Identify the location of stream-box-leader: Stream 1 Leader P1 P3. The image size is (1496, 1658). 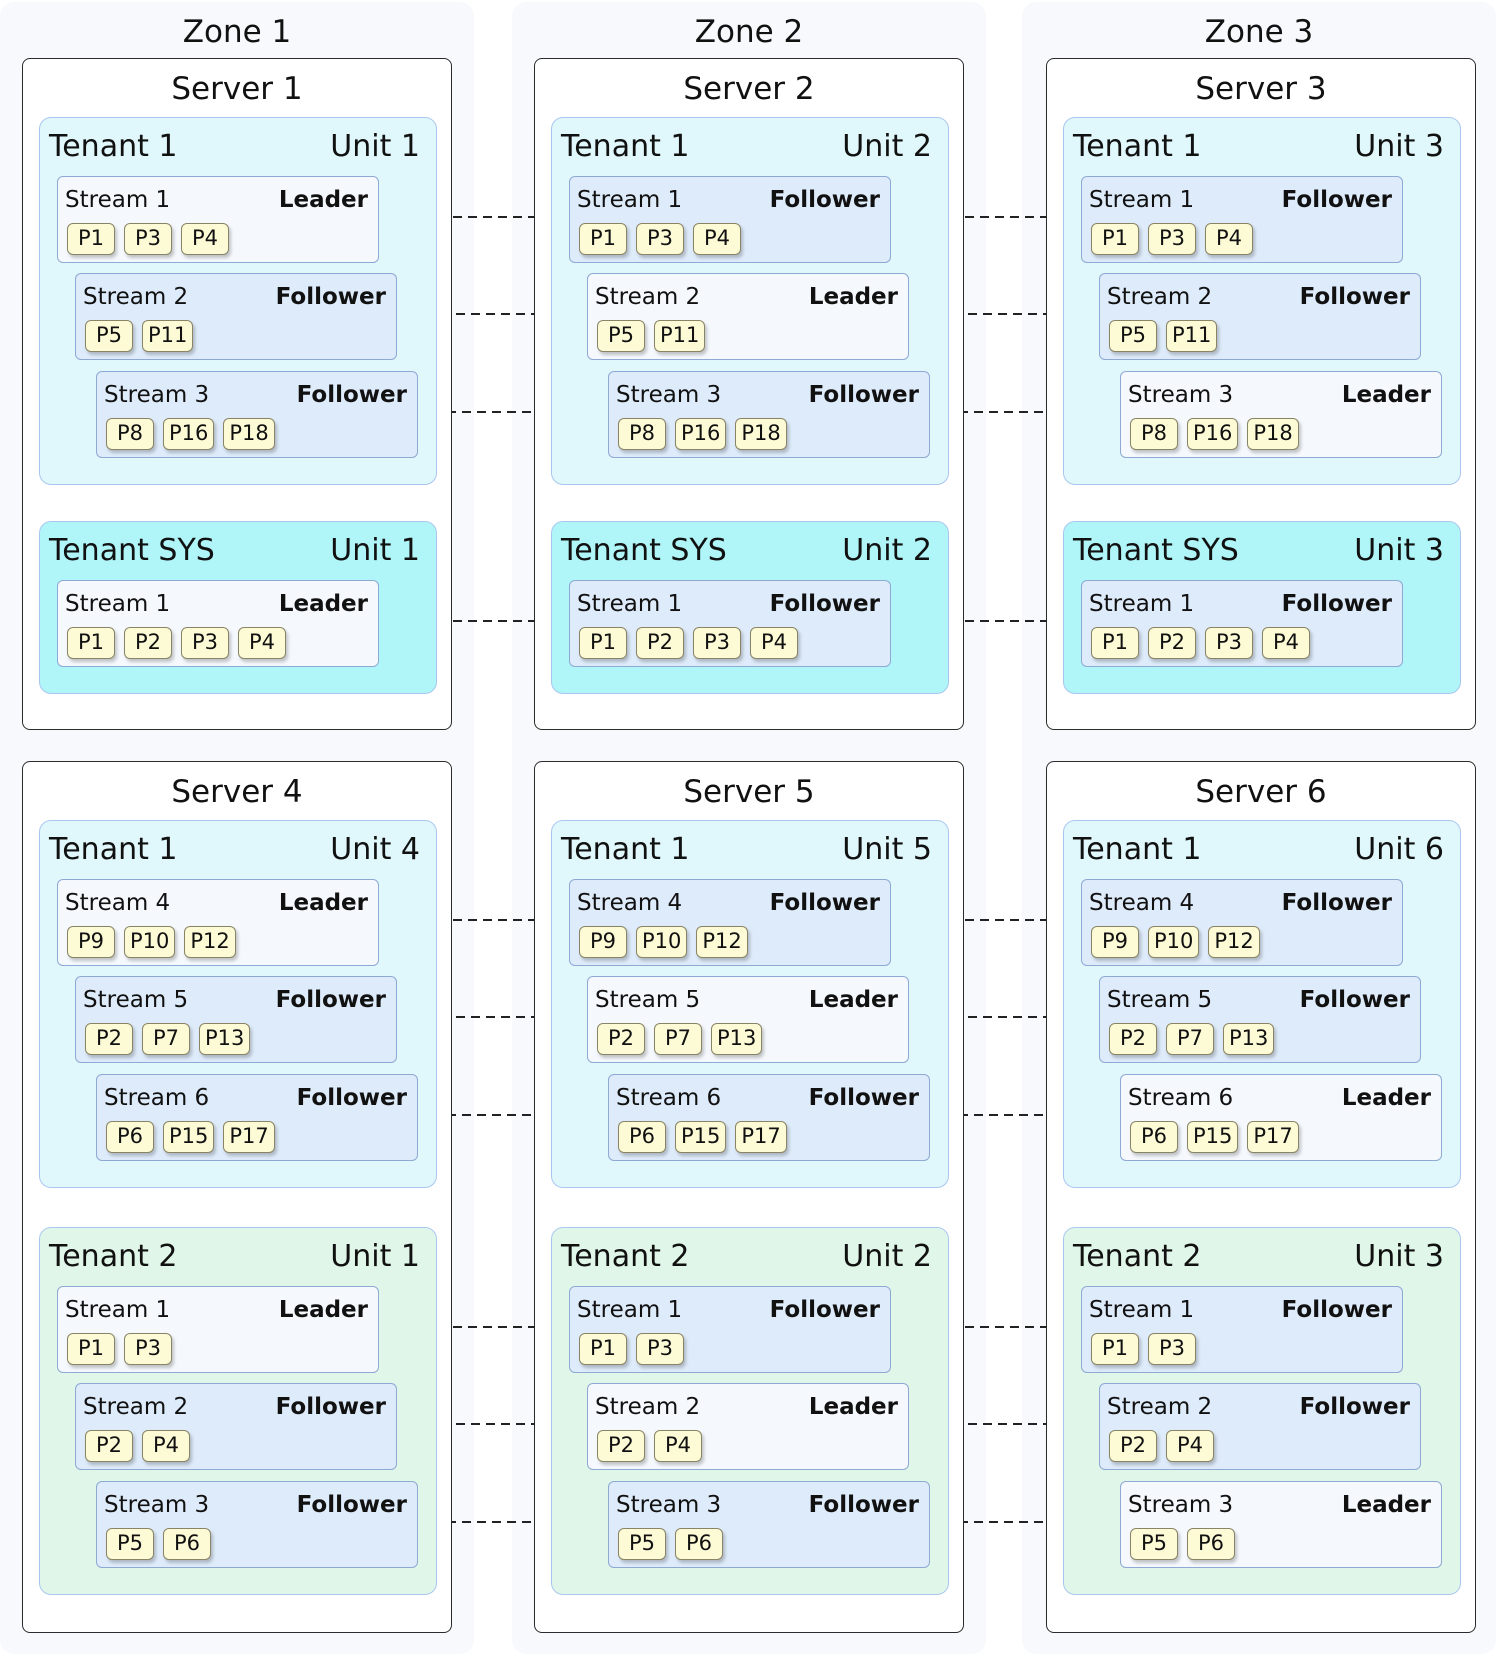
(218, 1329).